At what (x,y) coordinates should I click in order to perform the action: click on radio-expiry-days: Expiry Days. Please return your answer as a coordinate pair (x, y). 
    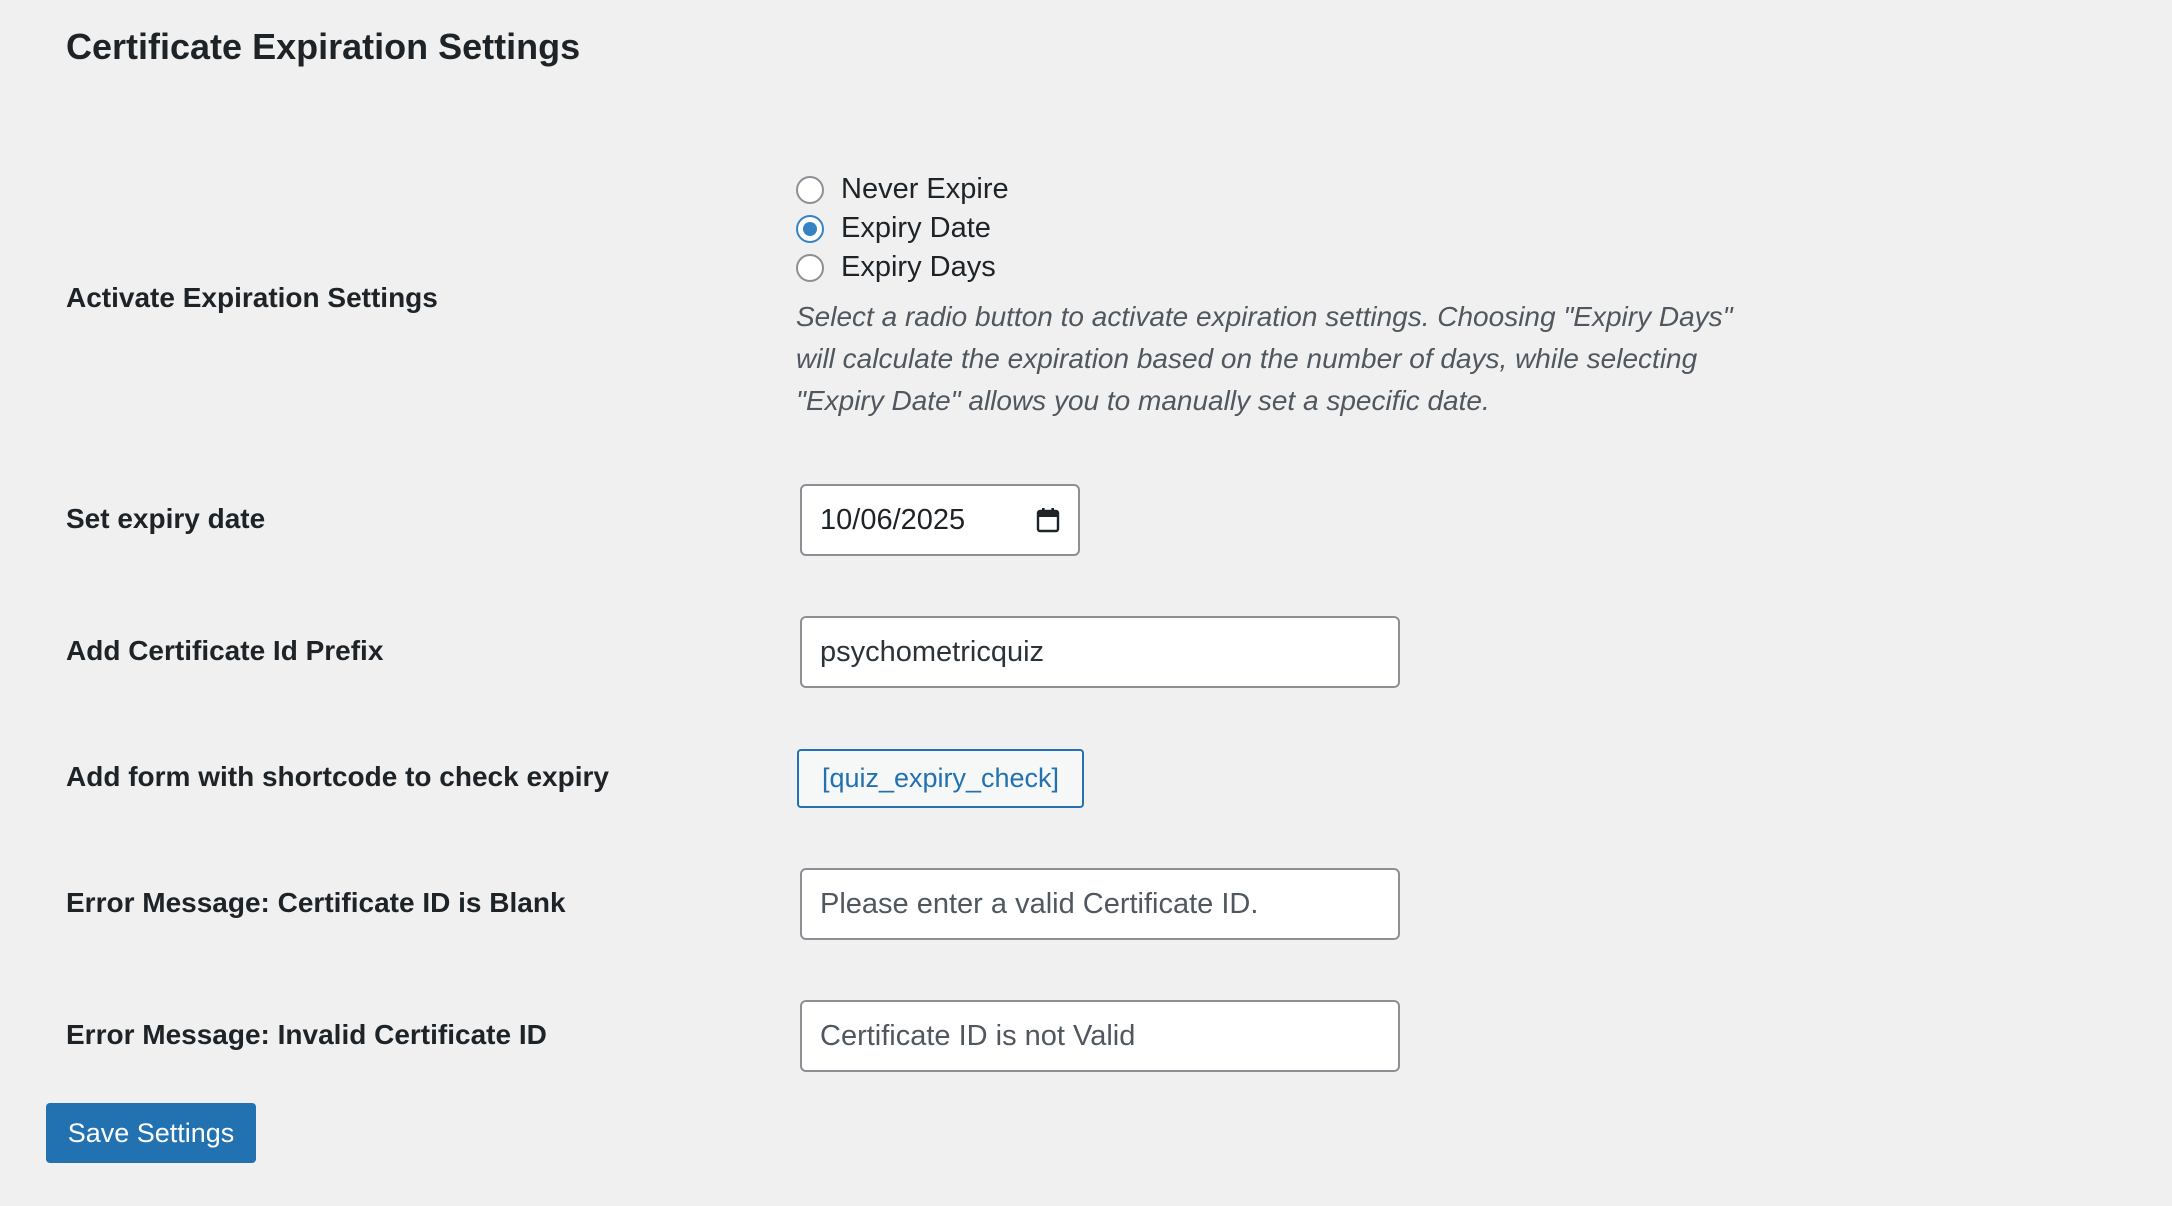
    Looking at the image, I should click on (902, 267).